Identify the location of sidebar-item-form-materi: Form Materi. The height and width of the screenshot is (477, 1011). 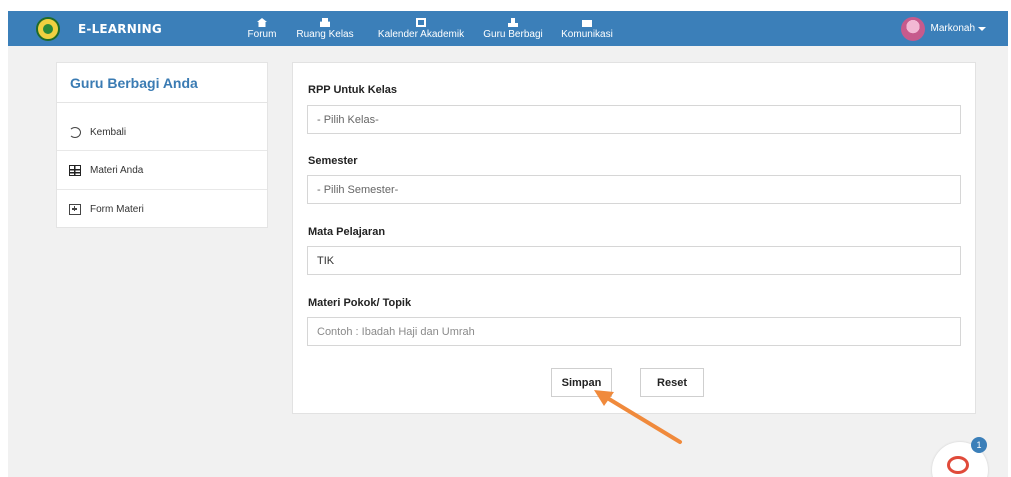
(162, 209).